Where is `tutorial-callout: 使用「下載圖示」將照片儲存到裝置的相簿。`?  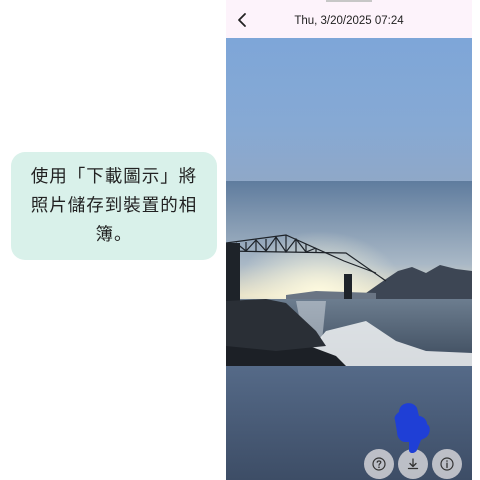
tutorial-callout: 使用「下載圖示」將照片儲存到裝置的相簿。 is located at coordinates (114, 206).